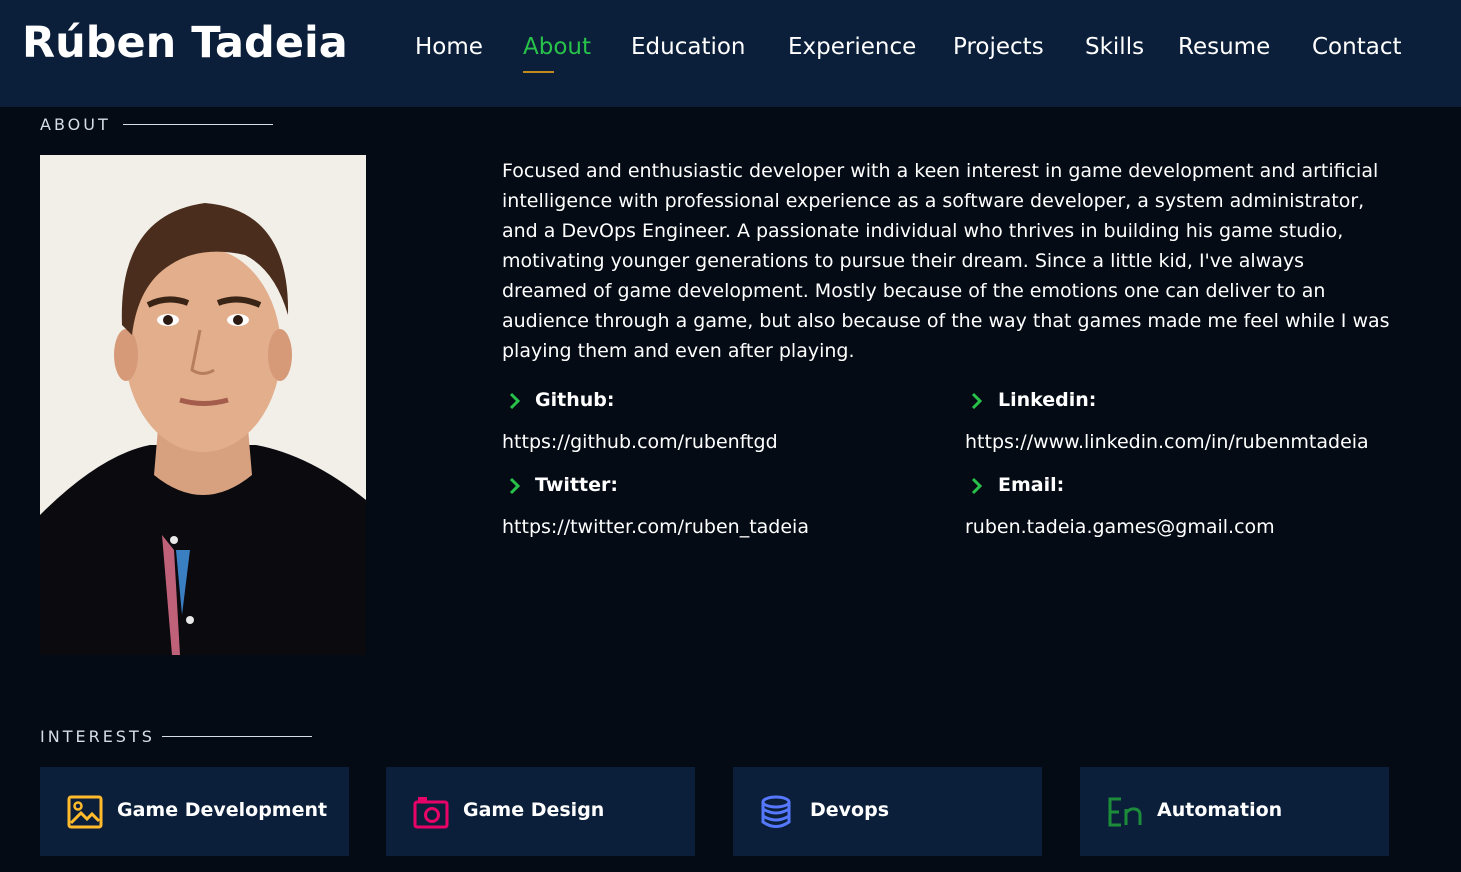 The width and height of the screenshot is (1461, 872). What do you see at coordinates (1114, 47) in the screenshot?
I see `nav-skills: Skills` at bounding box center [1114, 47].